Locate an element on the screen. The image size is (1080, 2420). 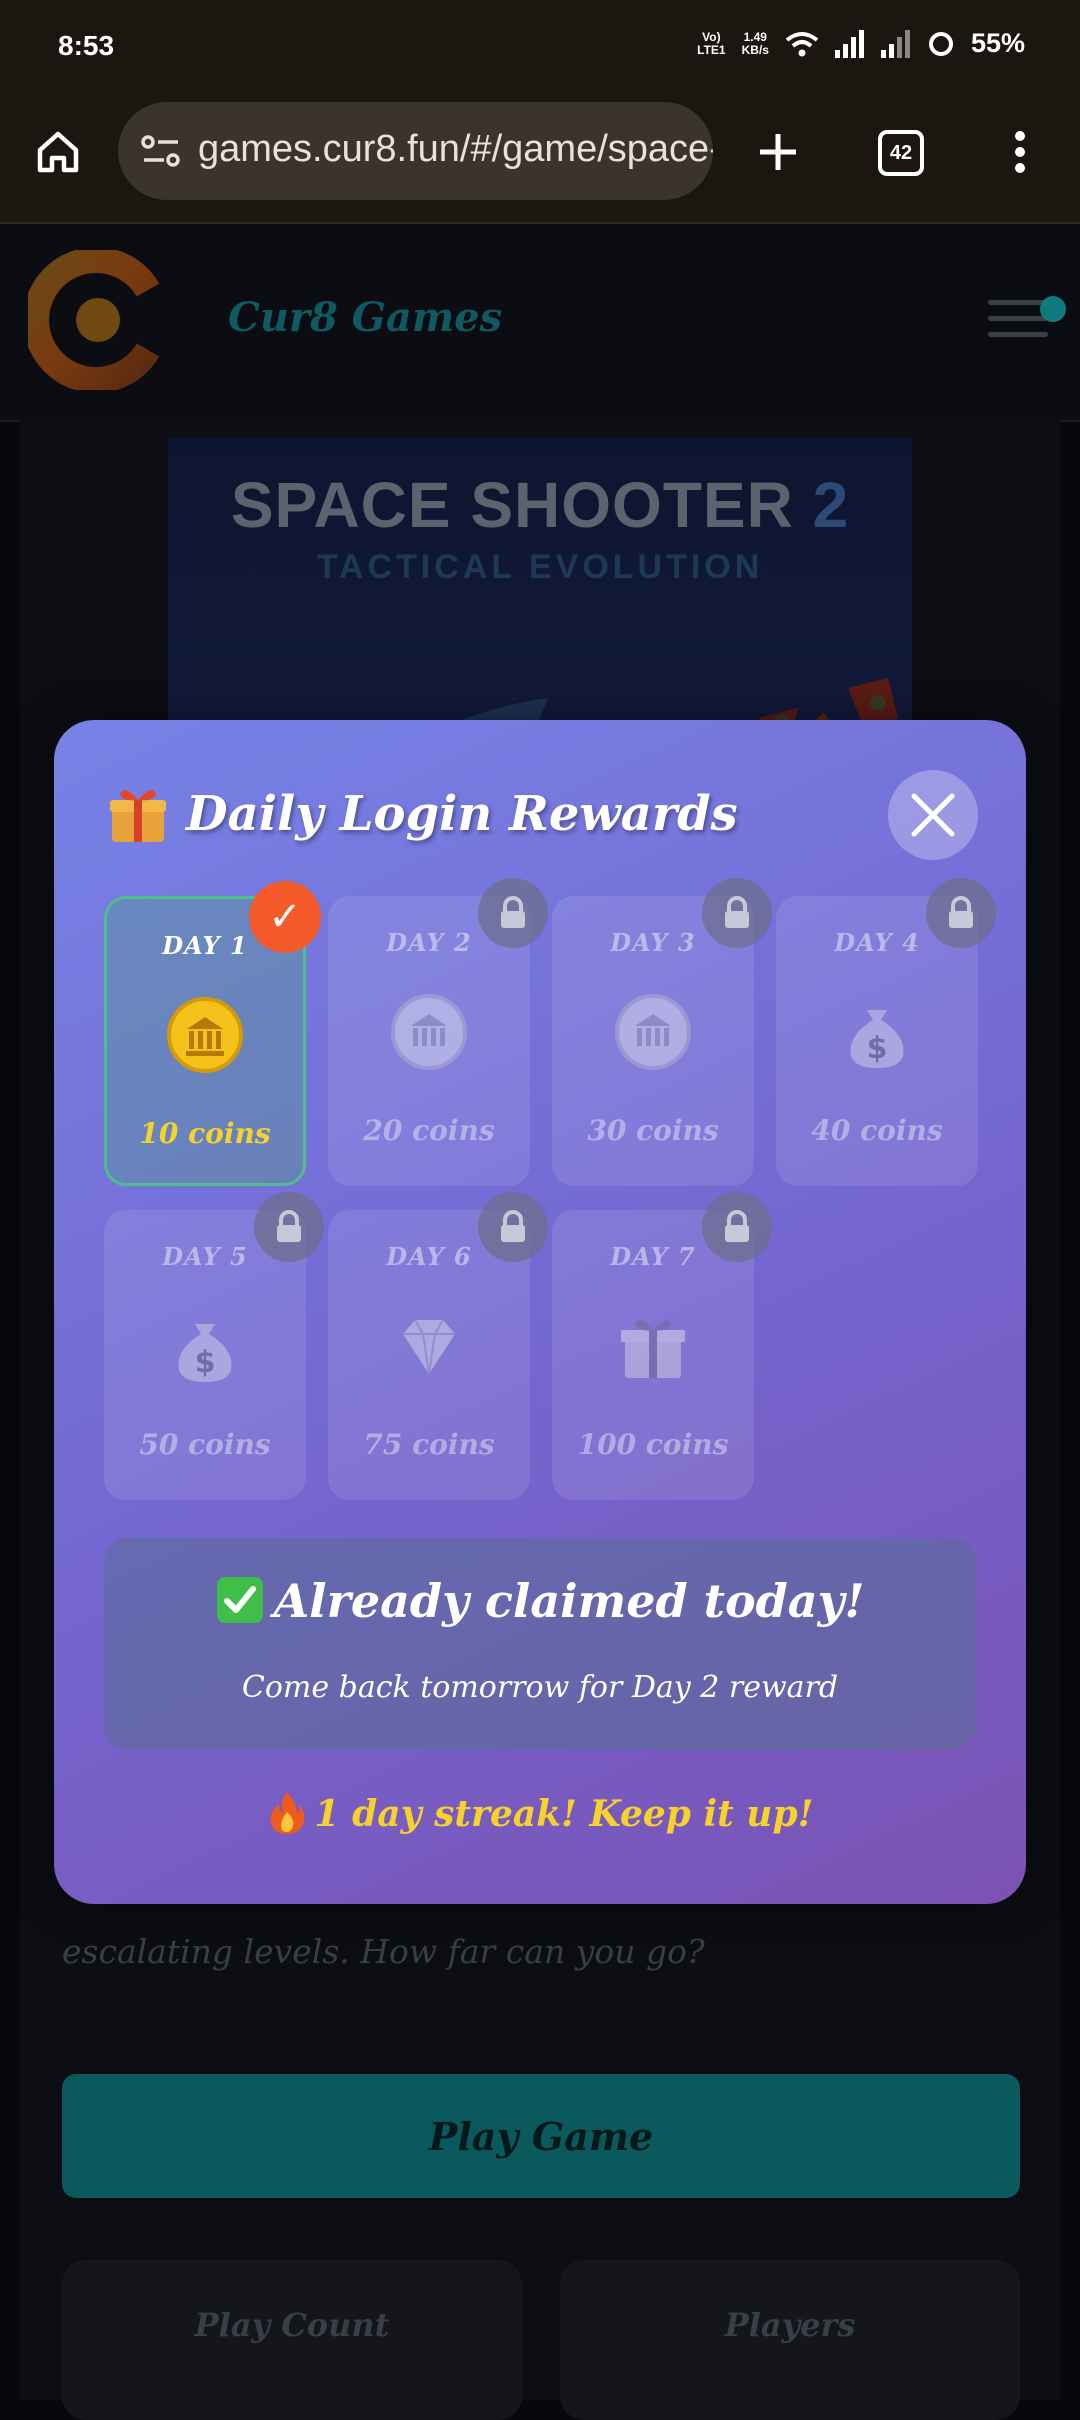
url-bar: games.cur8.fun/#/game/space-shooter-2 is located at coordinates (415, 151).